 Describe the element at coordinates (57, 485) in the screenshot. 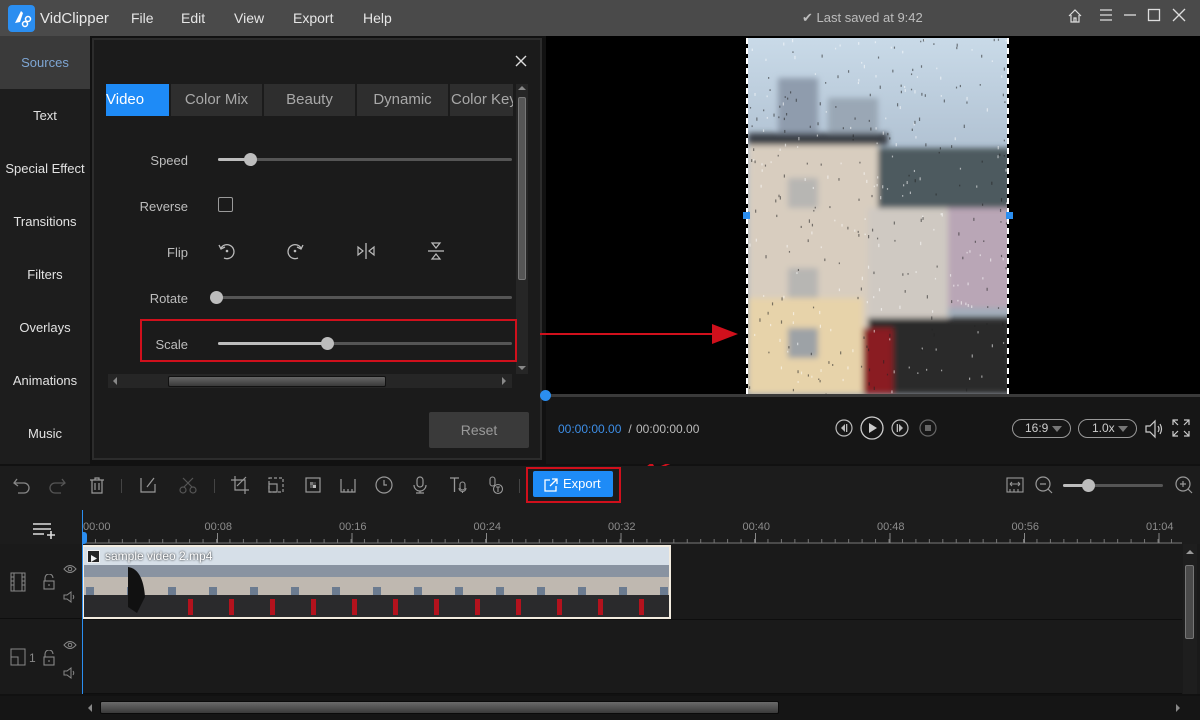

I see `redo-icon` at that location.